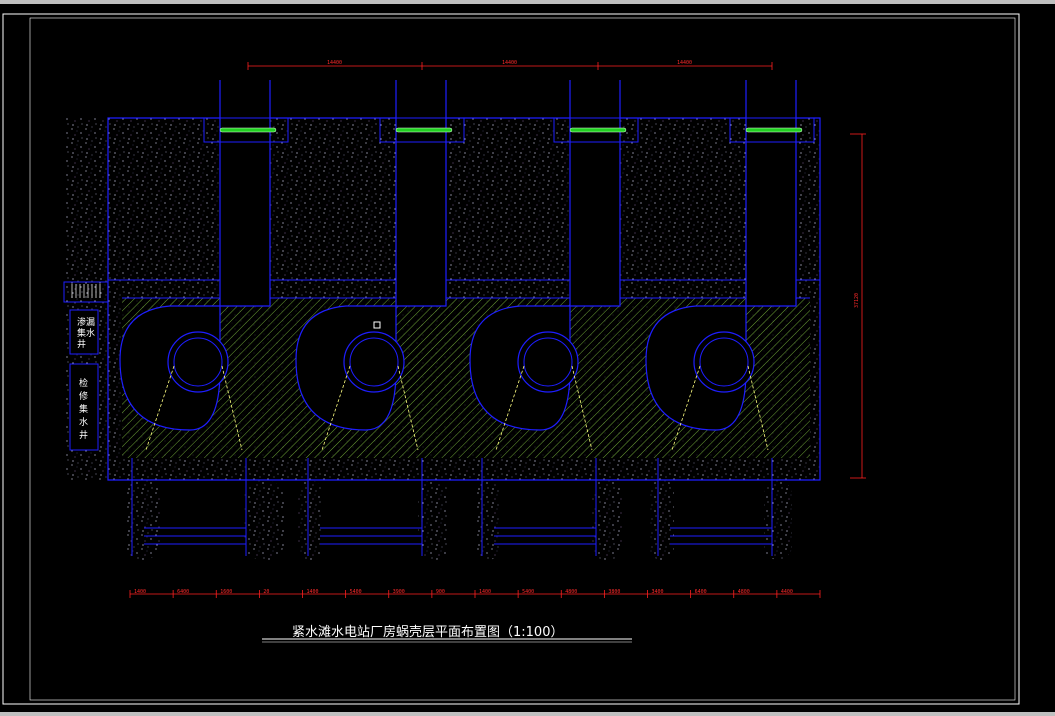  I want to click on seepage-well-label-4: 水, so click(90, 333).